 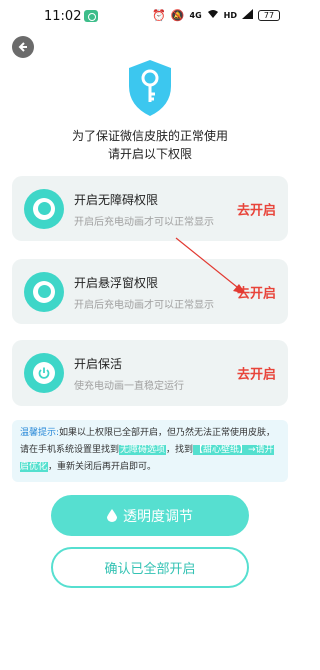 I want to click on power-icon, so click(x=44, y=373).